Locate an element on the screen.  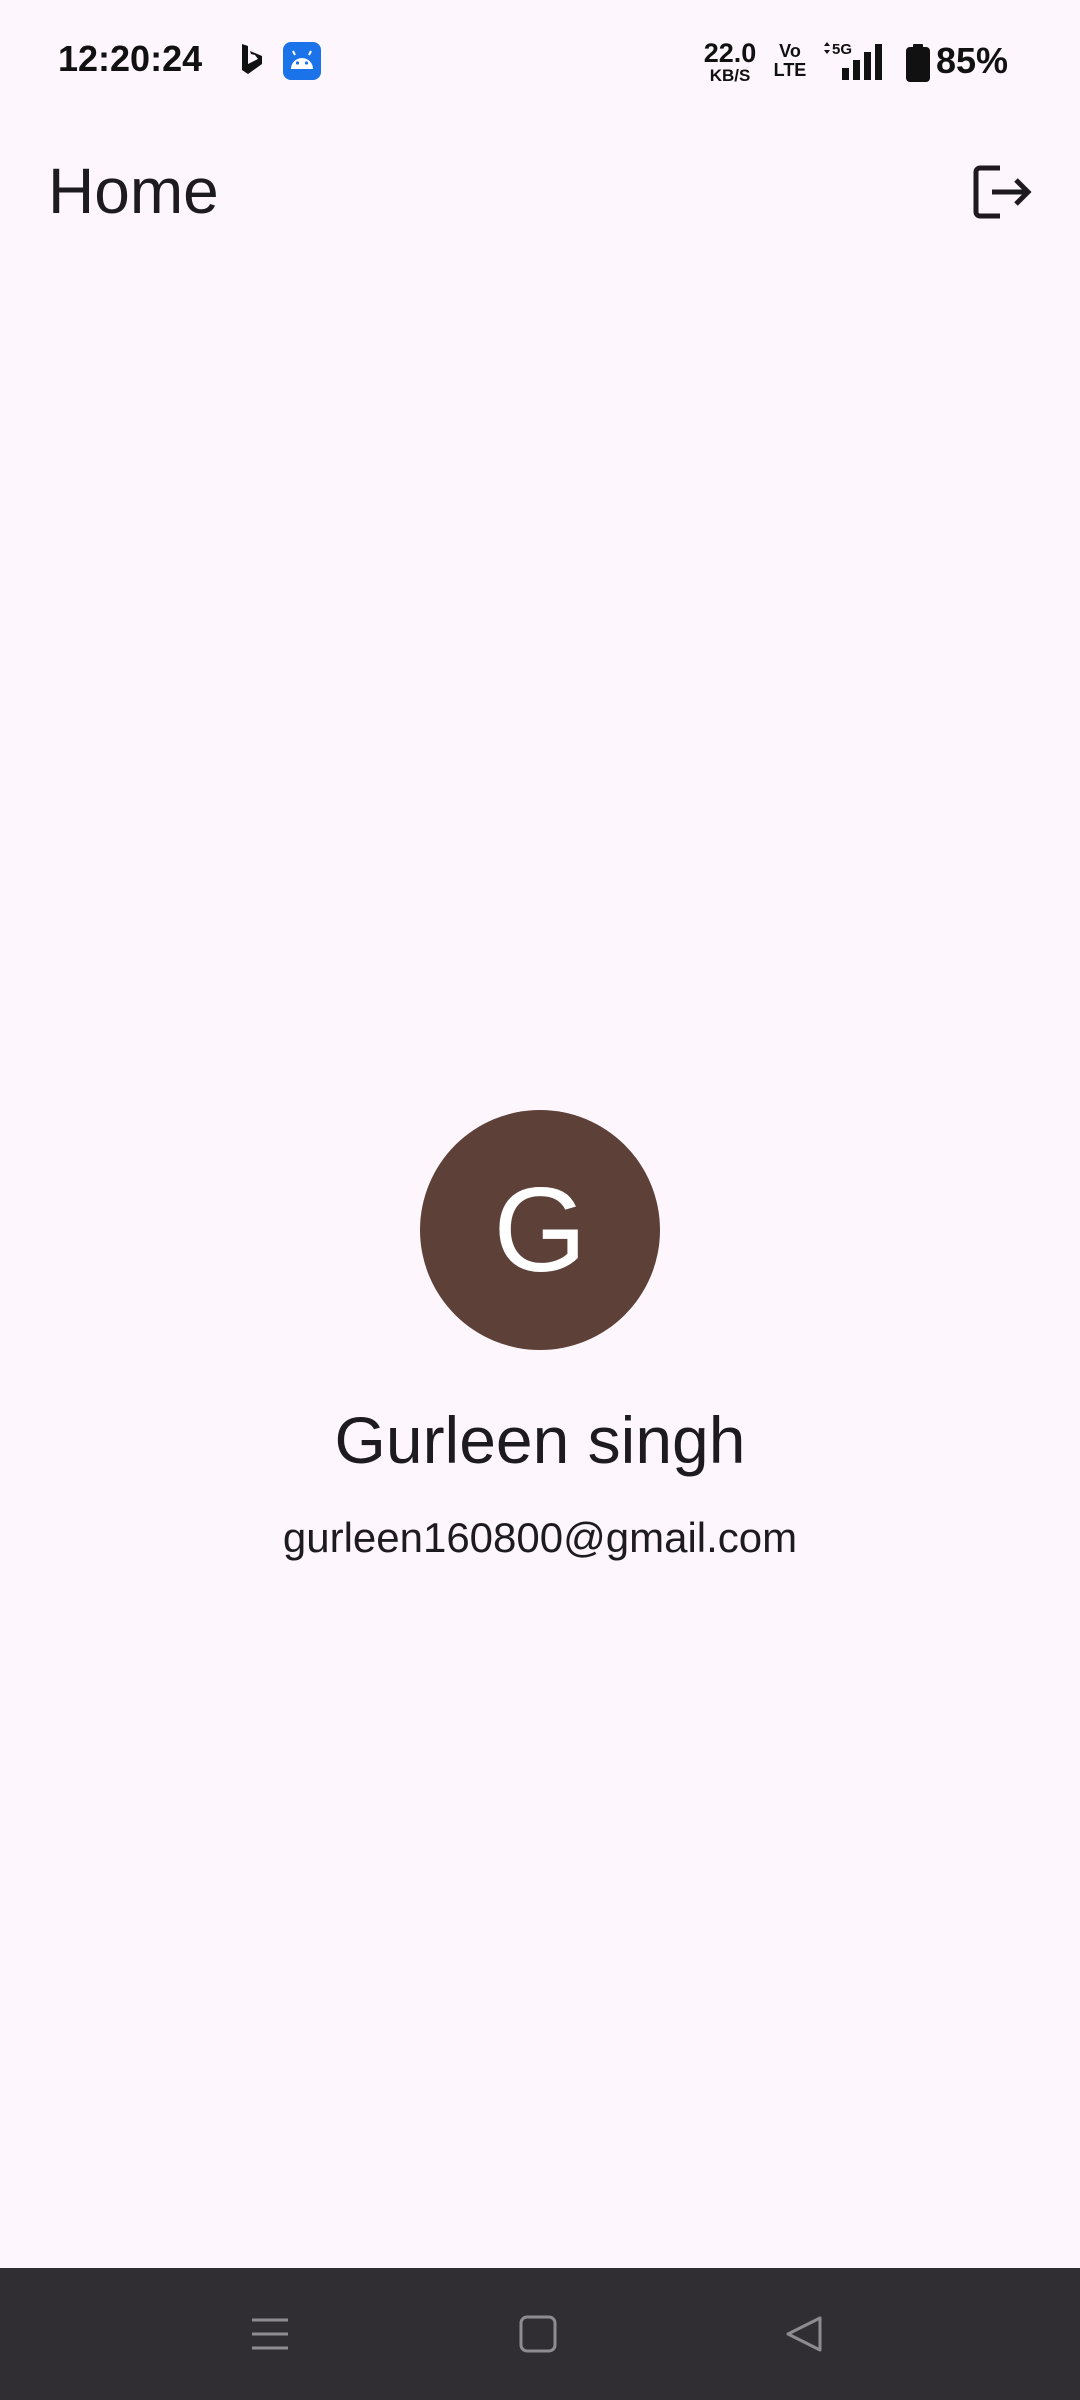
bing-icon is located at coordinates (252, 59).